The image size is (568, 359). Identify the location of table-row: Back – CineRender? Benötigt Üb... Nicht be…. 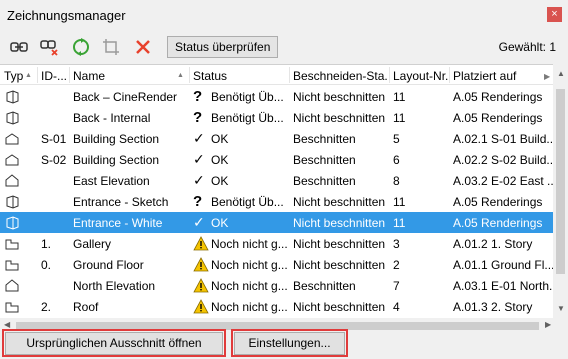
(276, 96).